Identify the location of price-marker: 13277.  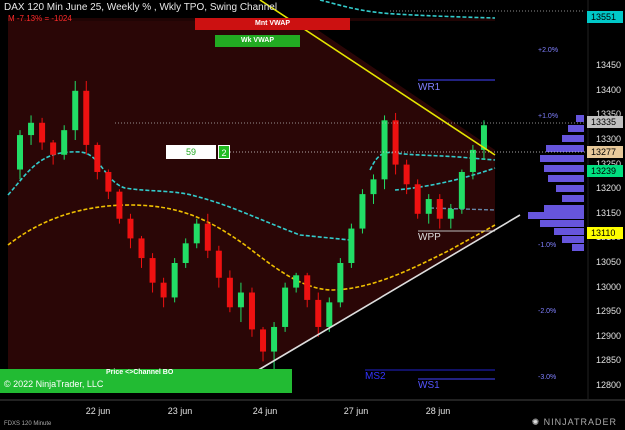
(605, 152).